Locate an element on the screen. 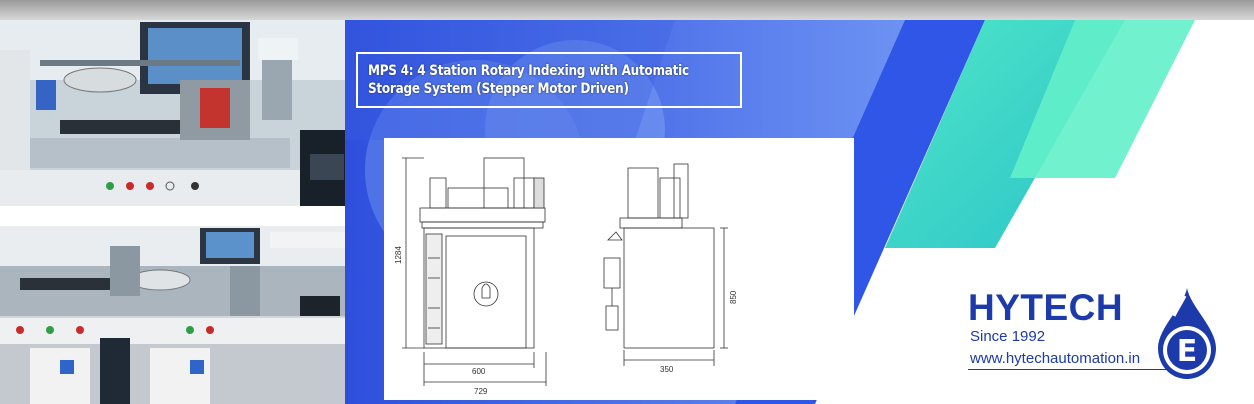 This screenshot has height=404, width=1254. company-name: HYTECH is located at coordinates (1046, 307).